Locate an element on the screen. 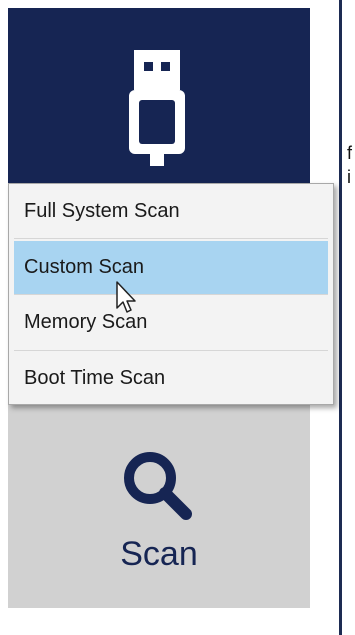  mouse-cursor-icon is located at coordinates (126, 297).